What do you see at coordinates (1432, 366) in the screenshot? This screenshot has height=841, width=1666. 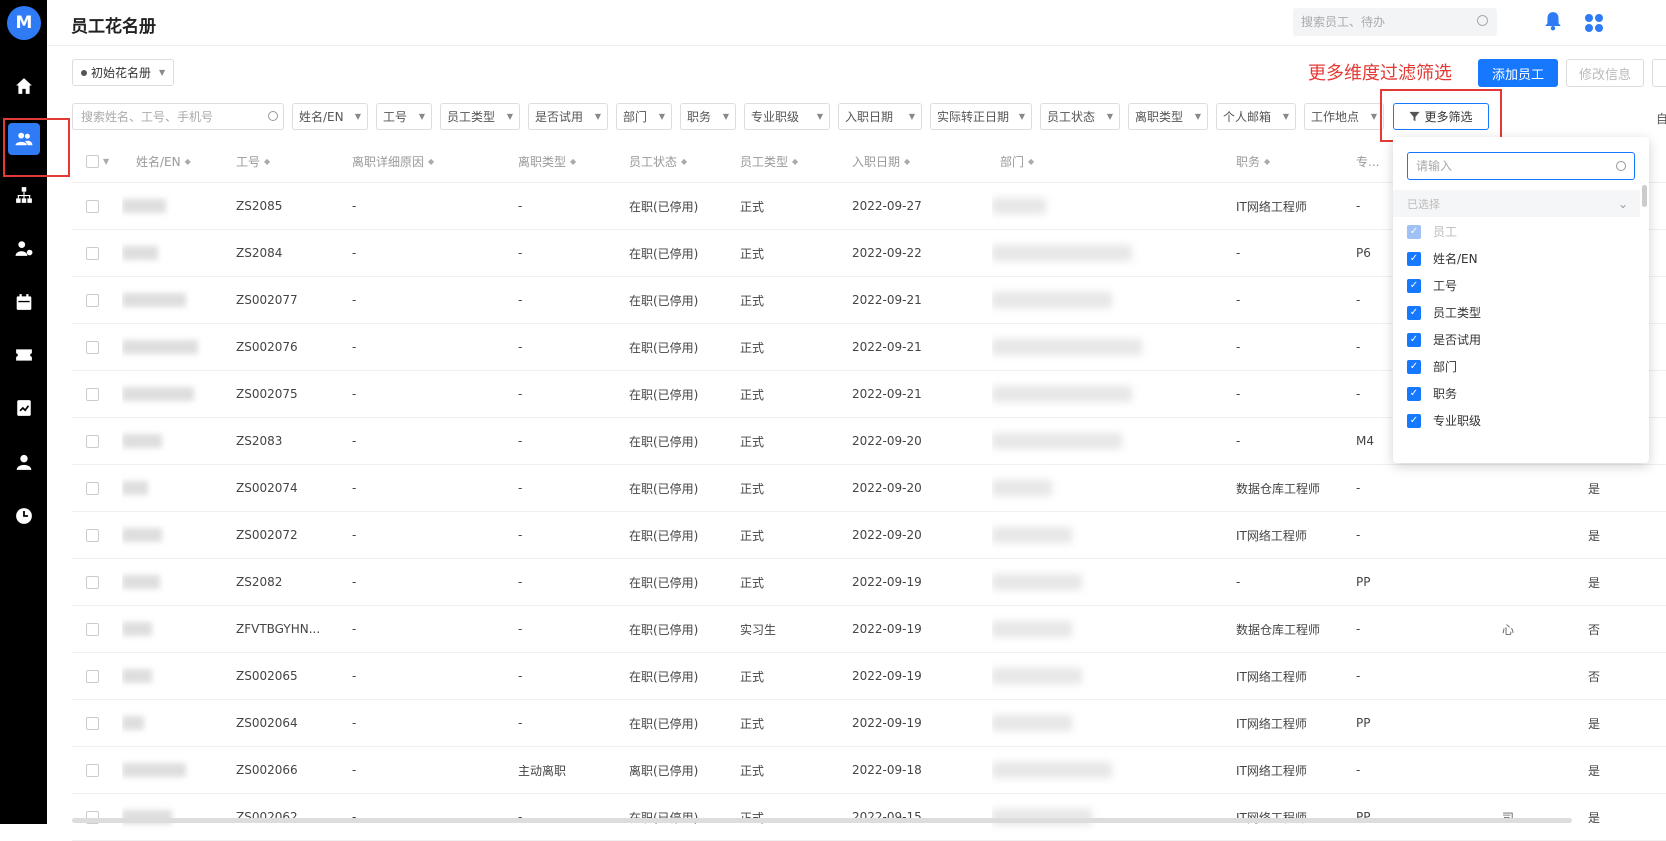 I see `filter-option: ✓ 部门` at bounding box center [1432, 366].